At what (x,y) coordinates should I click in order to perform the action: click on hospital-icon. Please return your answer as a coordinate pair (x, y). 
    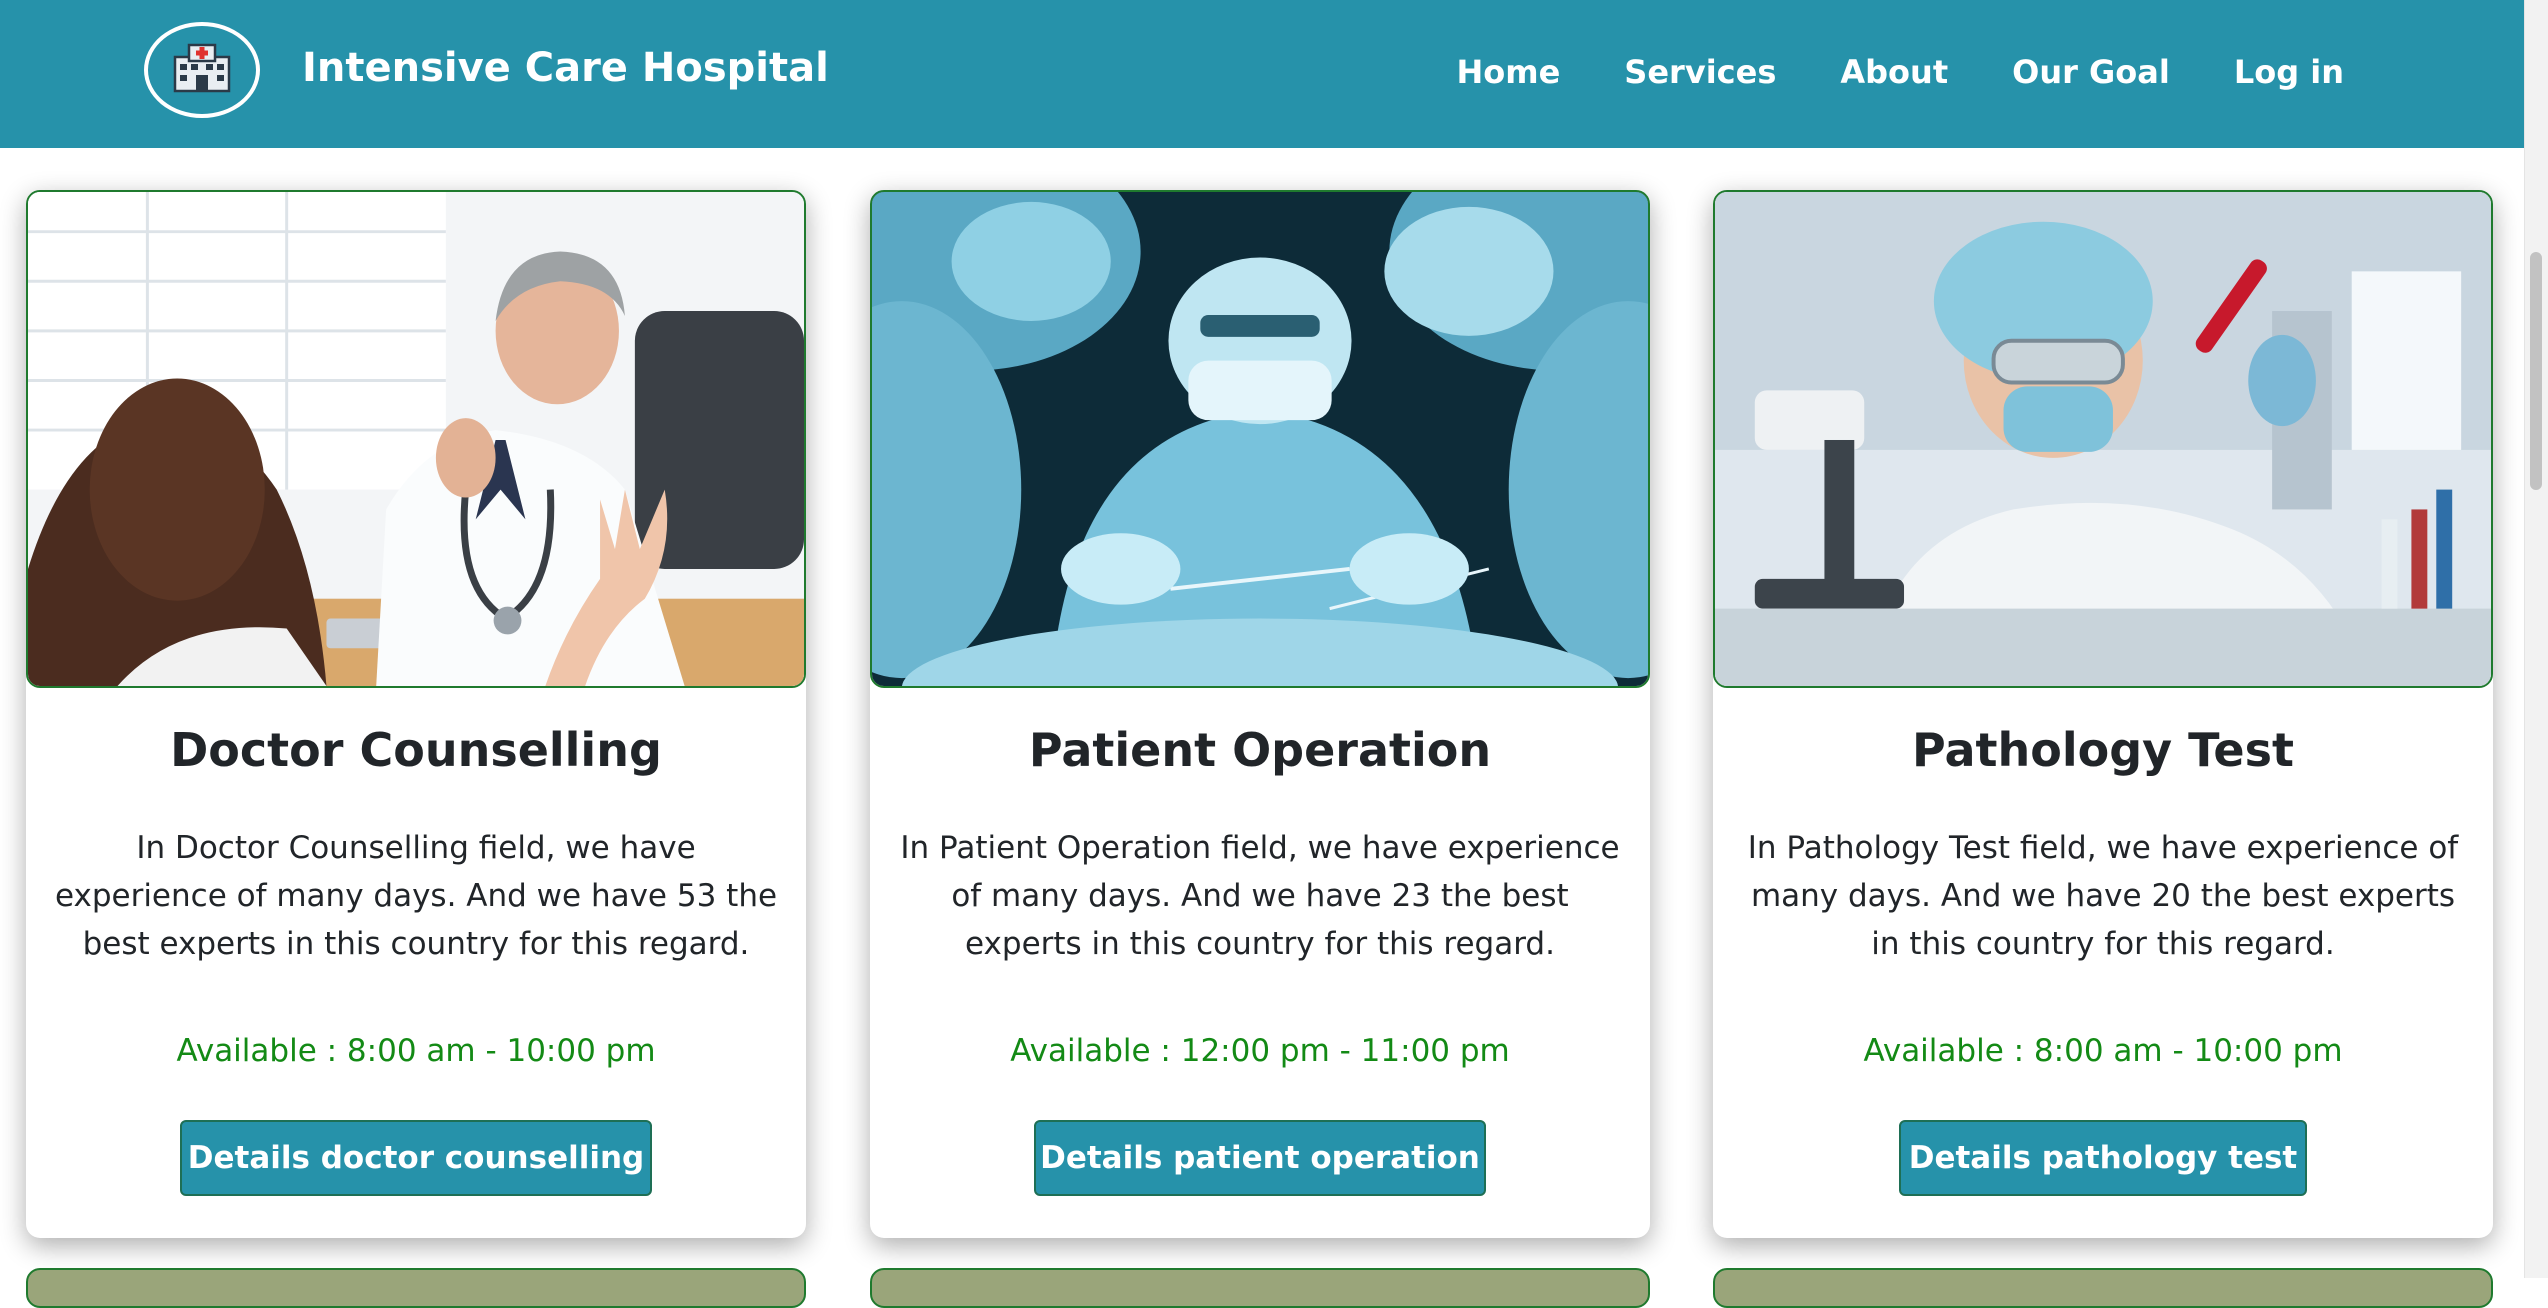
    Looking at the image, I should click on (202, 70).